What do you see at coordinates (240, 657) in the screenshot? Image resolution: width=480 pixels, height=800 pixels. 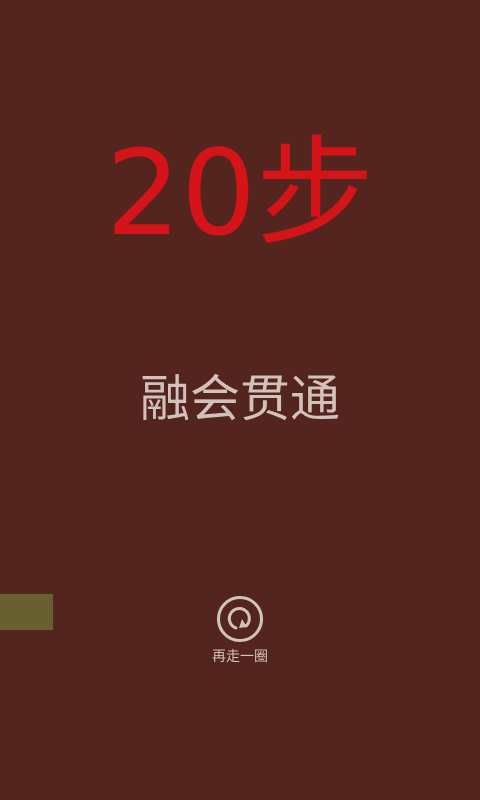 I see `replay-label: 再走一圈` at bounding box center [240, 657].